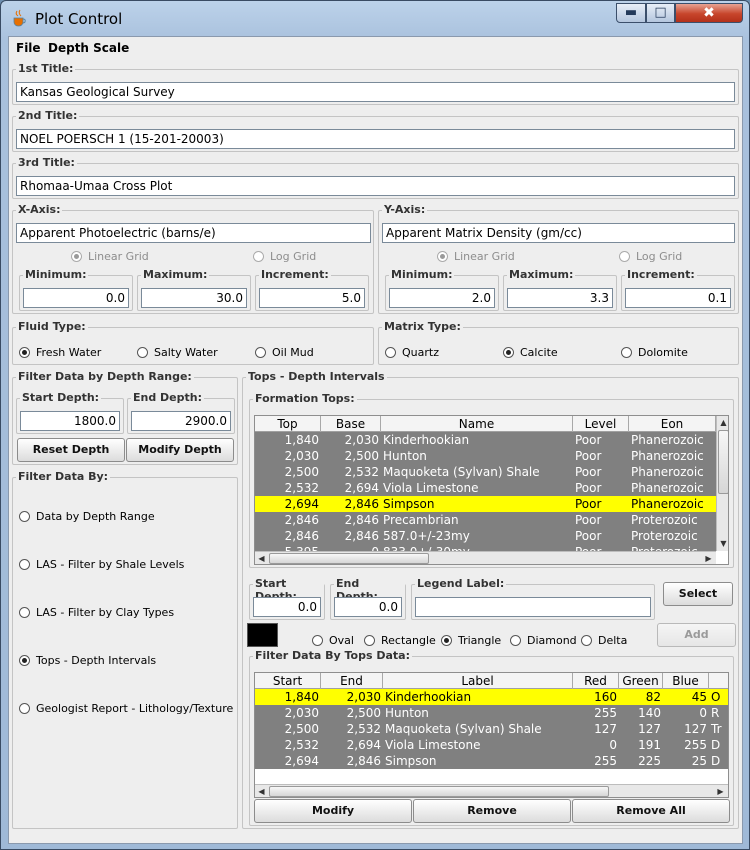 The width and height of the screenshot is (750, 850). What do you see at coordinates (722, 543) in the screenshot?
I see `scroll-down-icon: ▼` at bounding box center [722, 543].